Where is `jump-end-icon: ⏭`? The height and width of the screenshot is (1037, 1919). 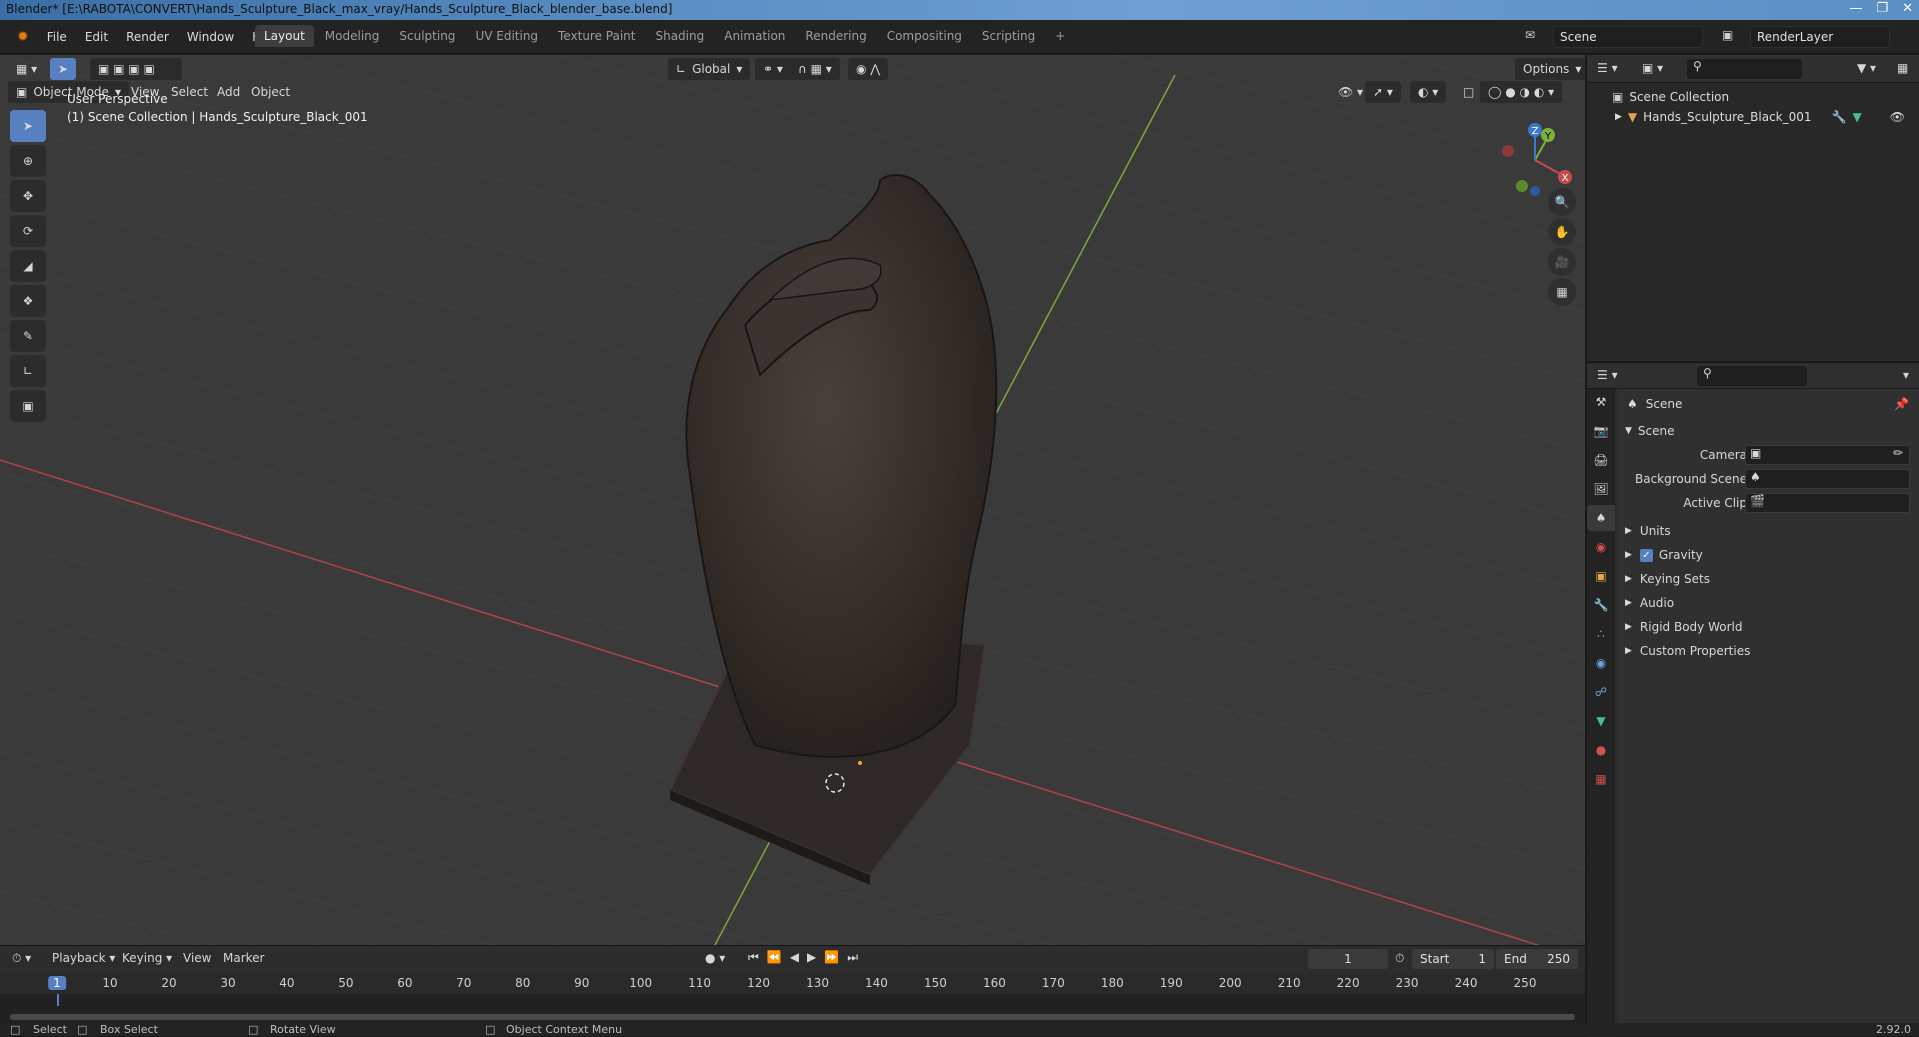
jump-end-icon: ⏭ is located at coordinates (852, 957).